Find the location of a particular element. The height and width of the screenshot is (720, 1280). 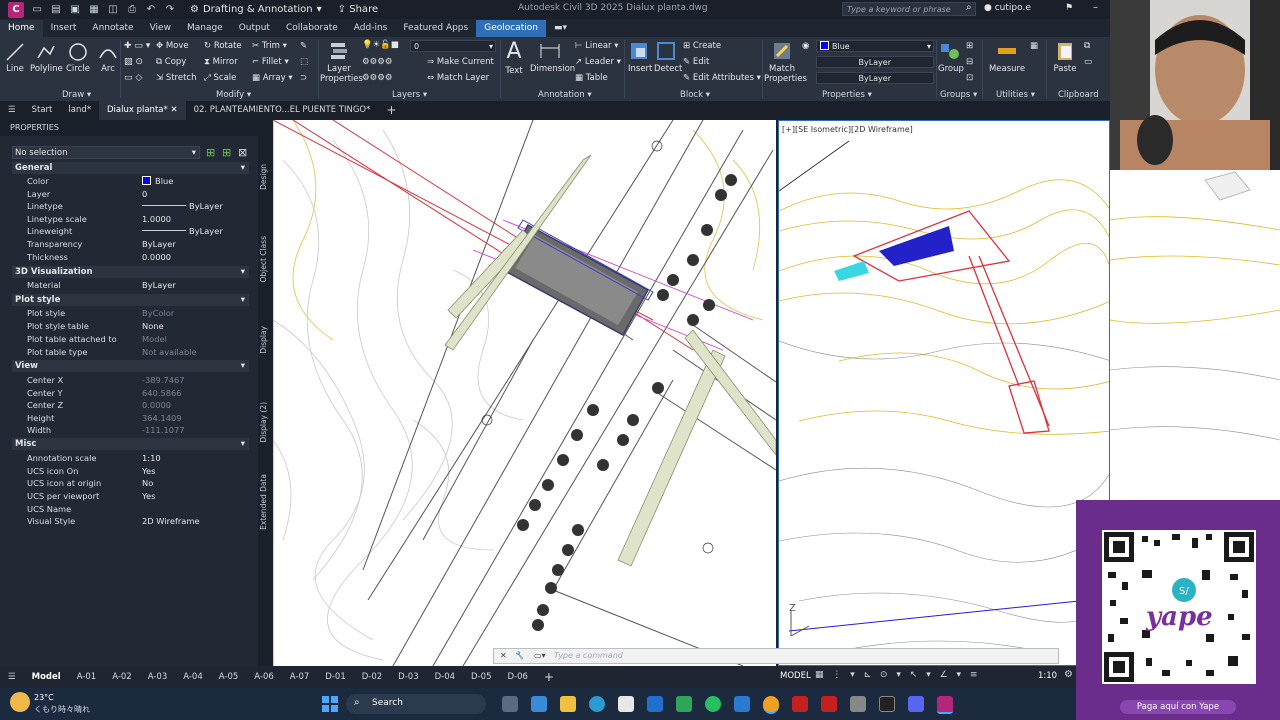

ribbon-toggle-icon: ▬▾ is located at coordinates (560, 28).